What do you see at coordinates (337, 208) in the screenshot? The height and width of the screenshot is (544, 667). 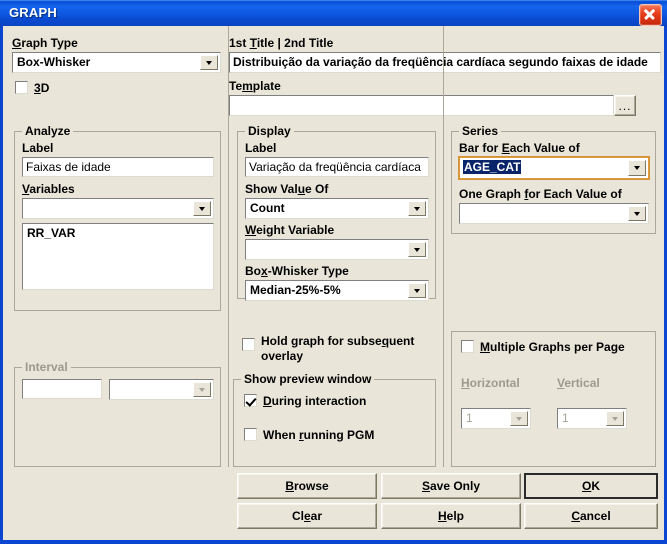 I see `show-value-of-combo: Count` at bounding box center [337, 208].